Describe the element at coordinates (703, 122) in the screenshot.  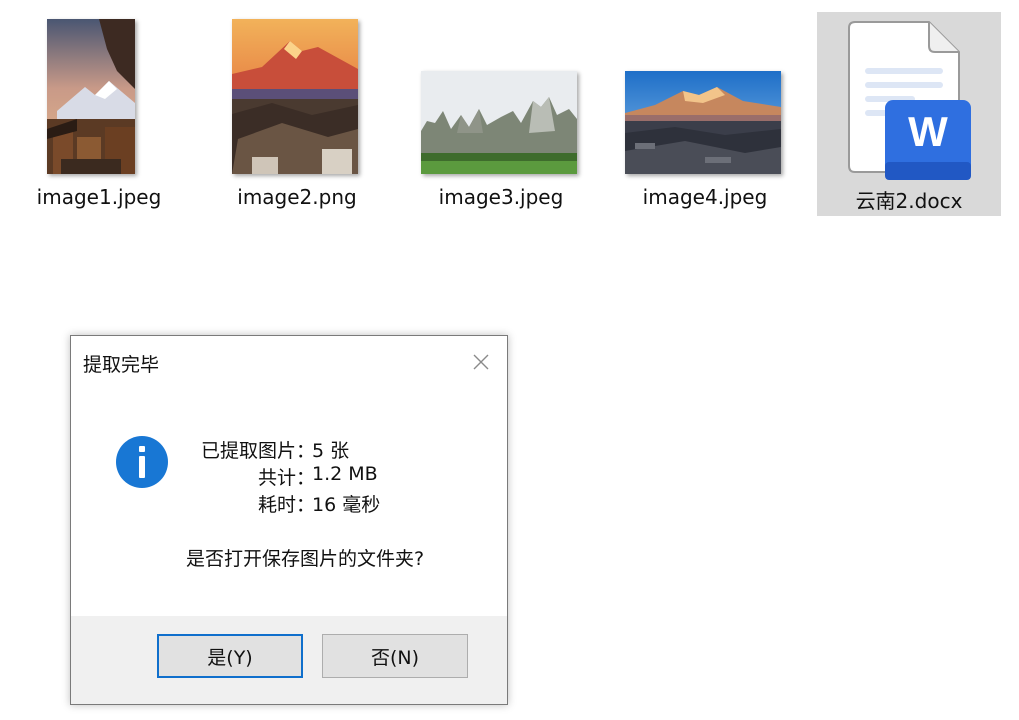
I see `image4-thumbnail` at that location.